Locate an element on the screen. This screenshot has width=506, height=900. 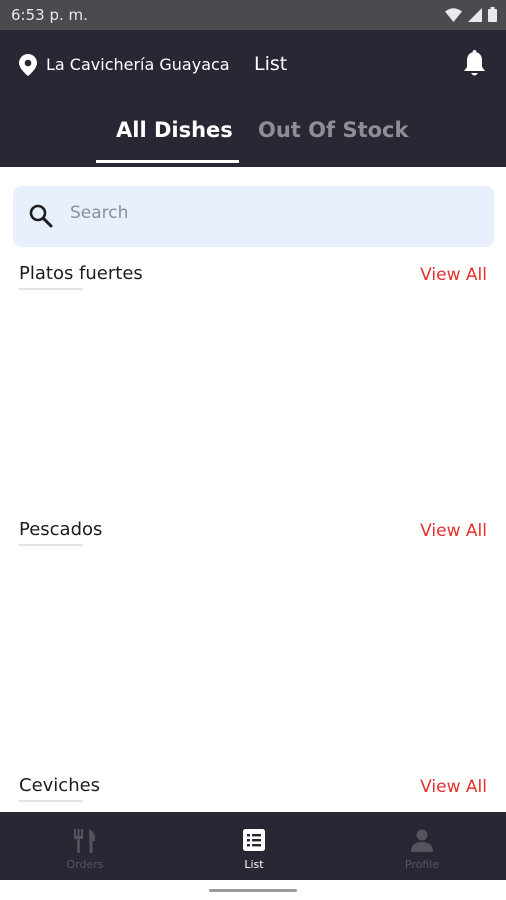
section-title-pescados: Pescados is located at coordinates (61, 529).